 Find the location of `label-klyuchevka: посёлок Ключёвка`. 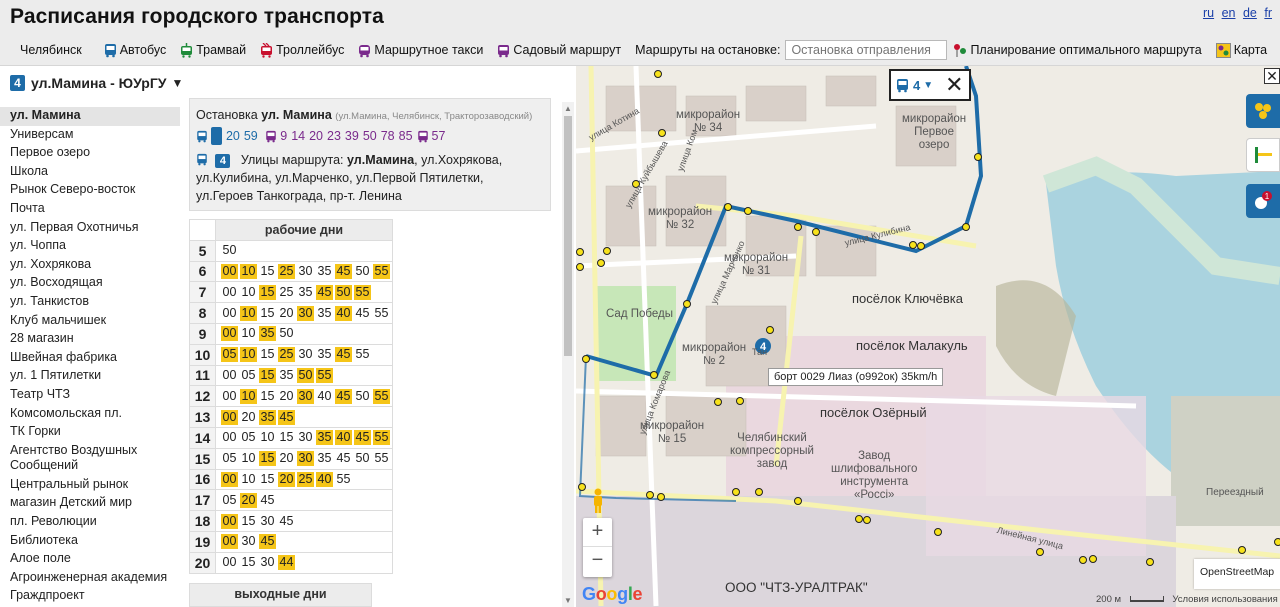

label-klyuchevka: посёлок Ключёвка is located at coordinates (907, 298).